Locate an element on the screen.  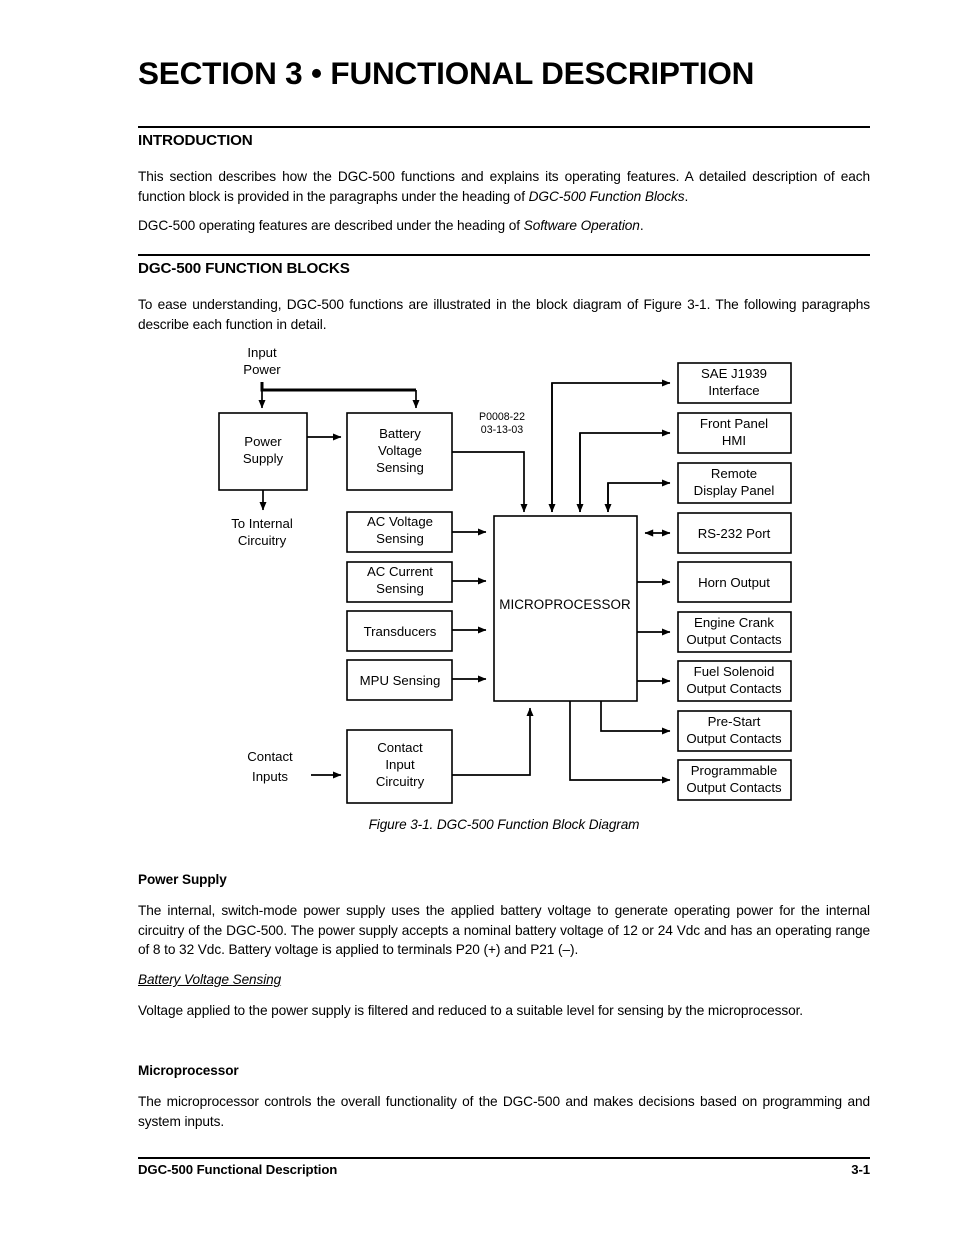
block-ac-current-label-line2: Sensing is located at coordinates (400, 588).